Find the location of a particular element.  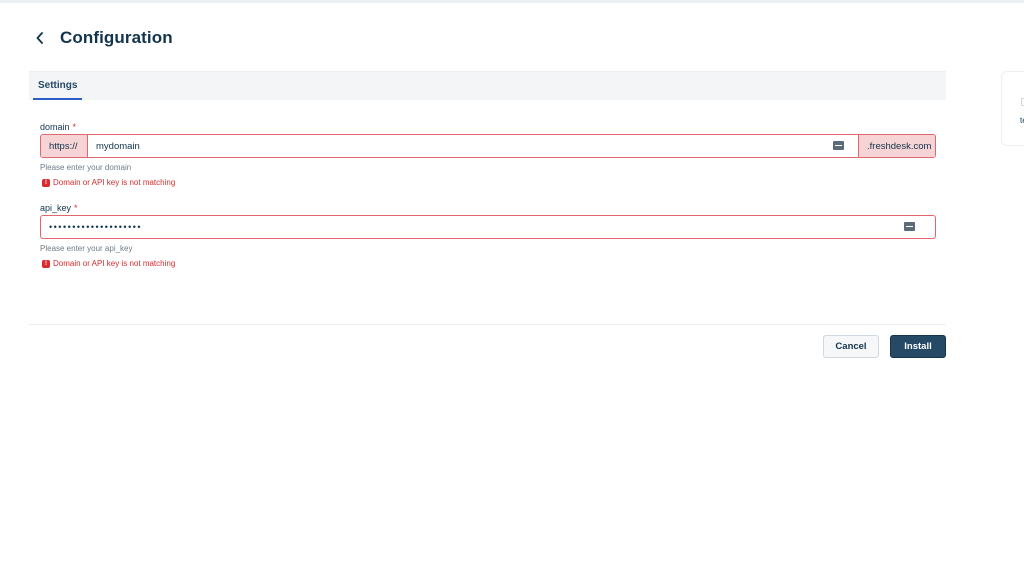

api-key-field: •••••••••••••••••••• is located at coordinates (488, 227).